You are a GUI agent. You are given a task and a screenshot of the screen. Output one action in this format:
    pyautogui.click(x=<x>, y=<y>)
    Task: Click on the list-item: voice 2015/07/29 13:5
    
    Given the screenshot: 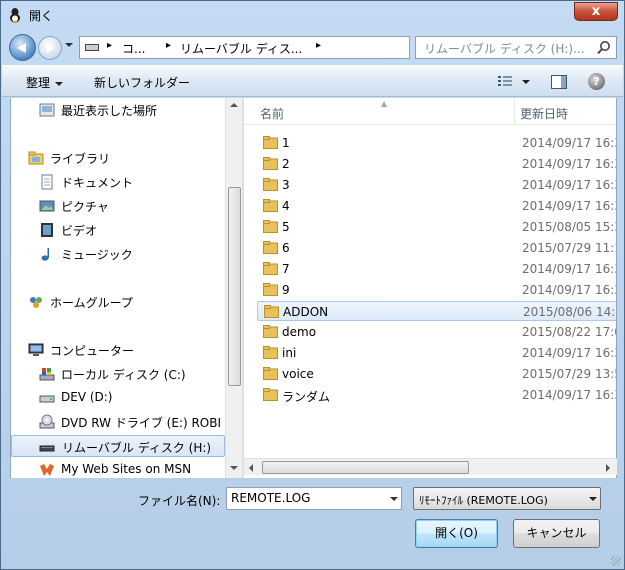 What is the action you would take?
    pyautogui.click(x=437, y=374)
    